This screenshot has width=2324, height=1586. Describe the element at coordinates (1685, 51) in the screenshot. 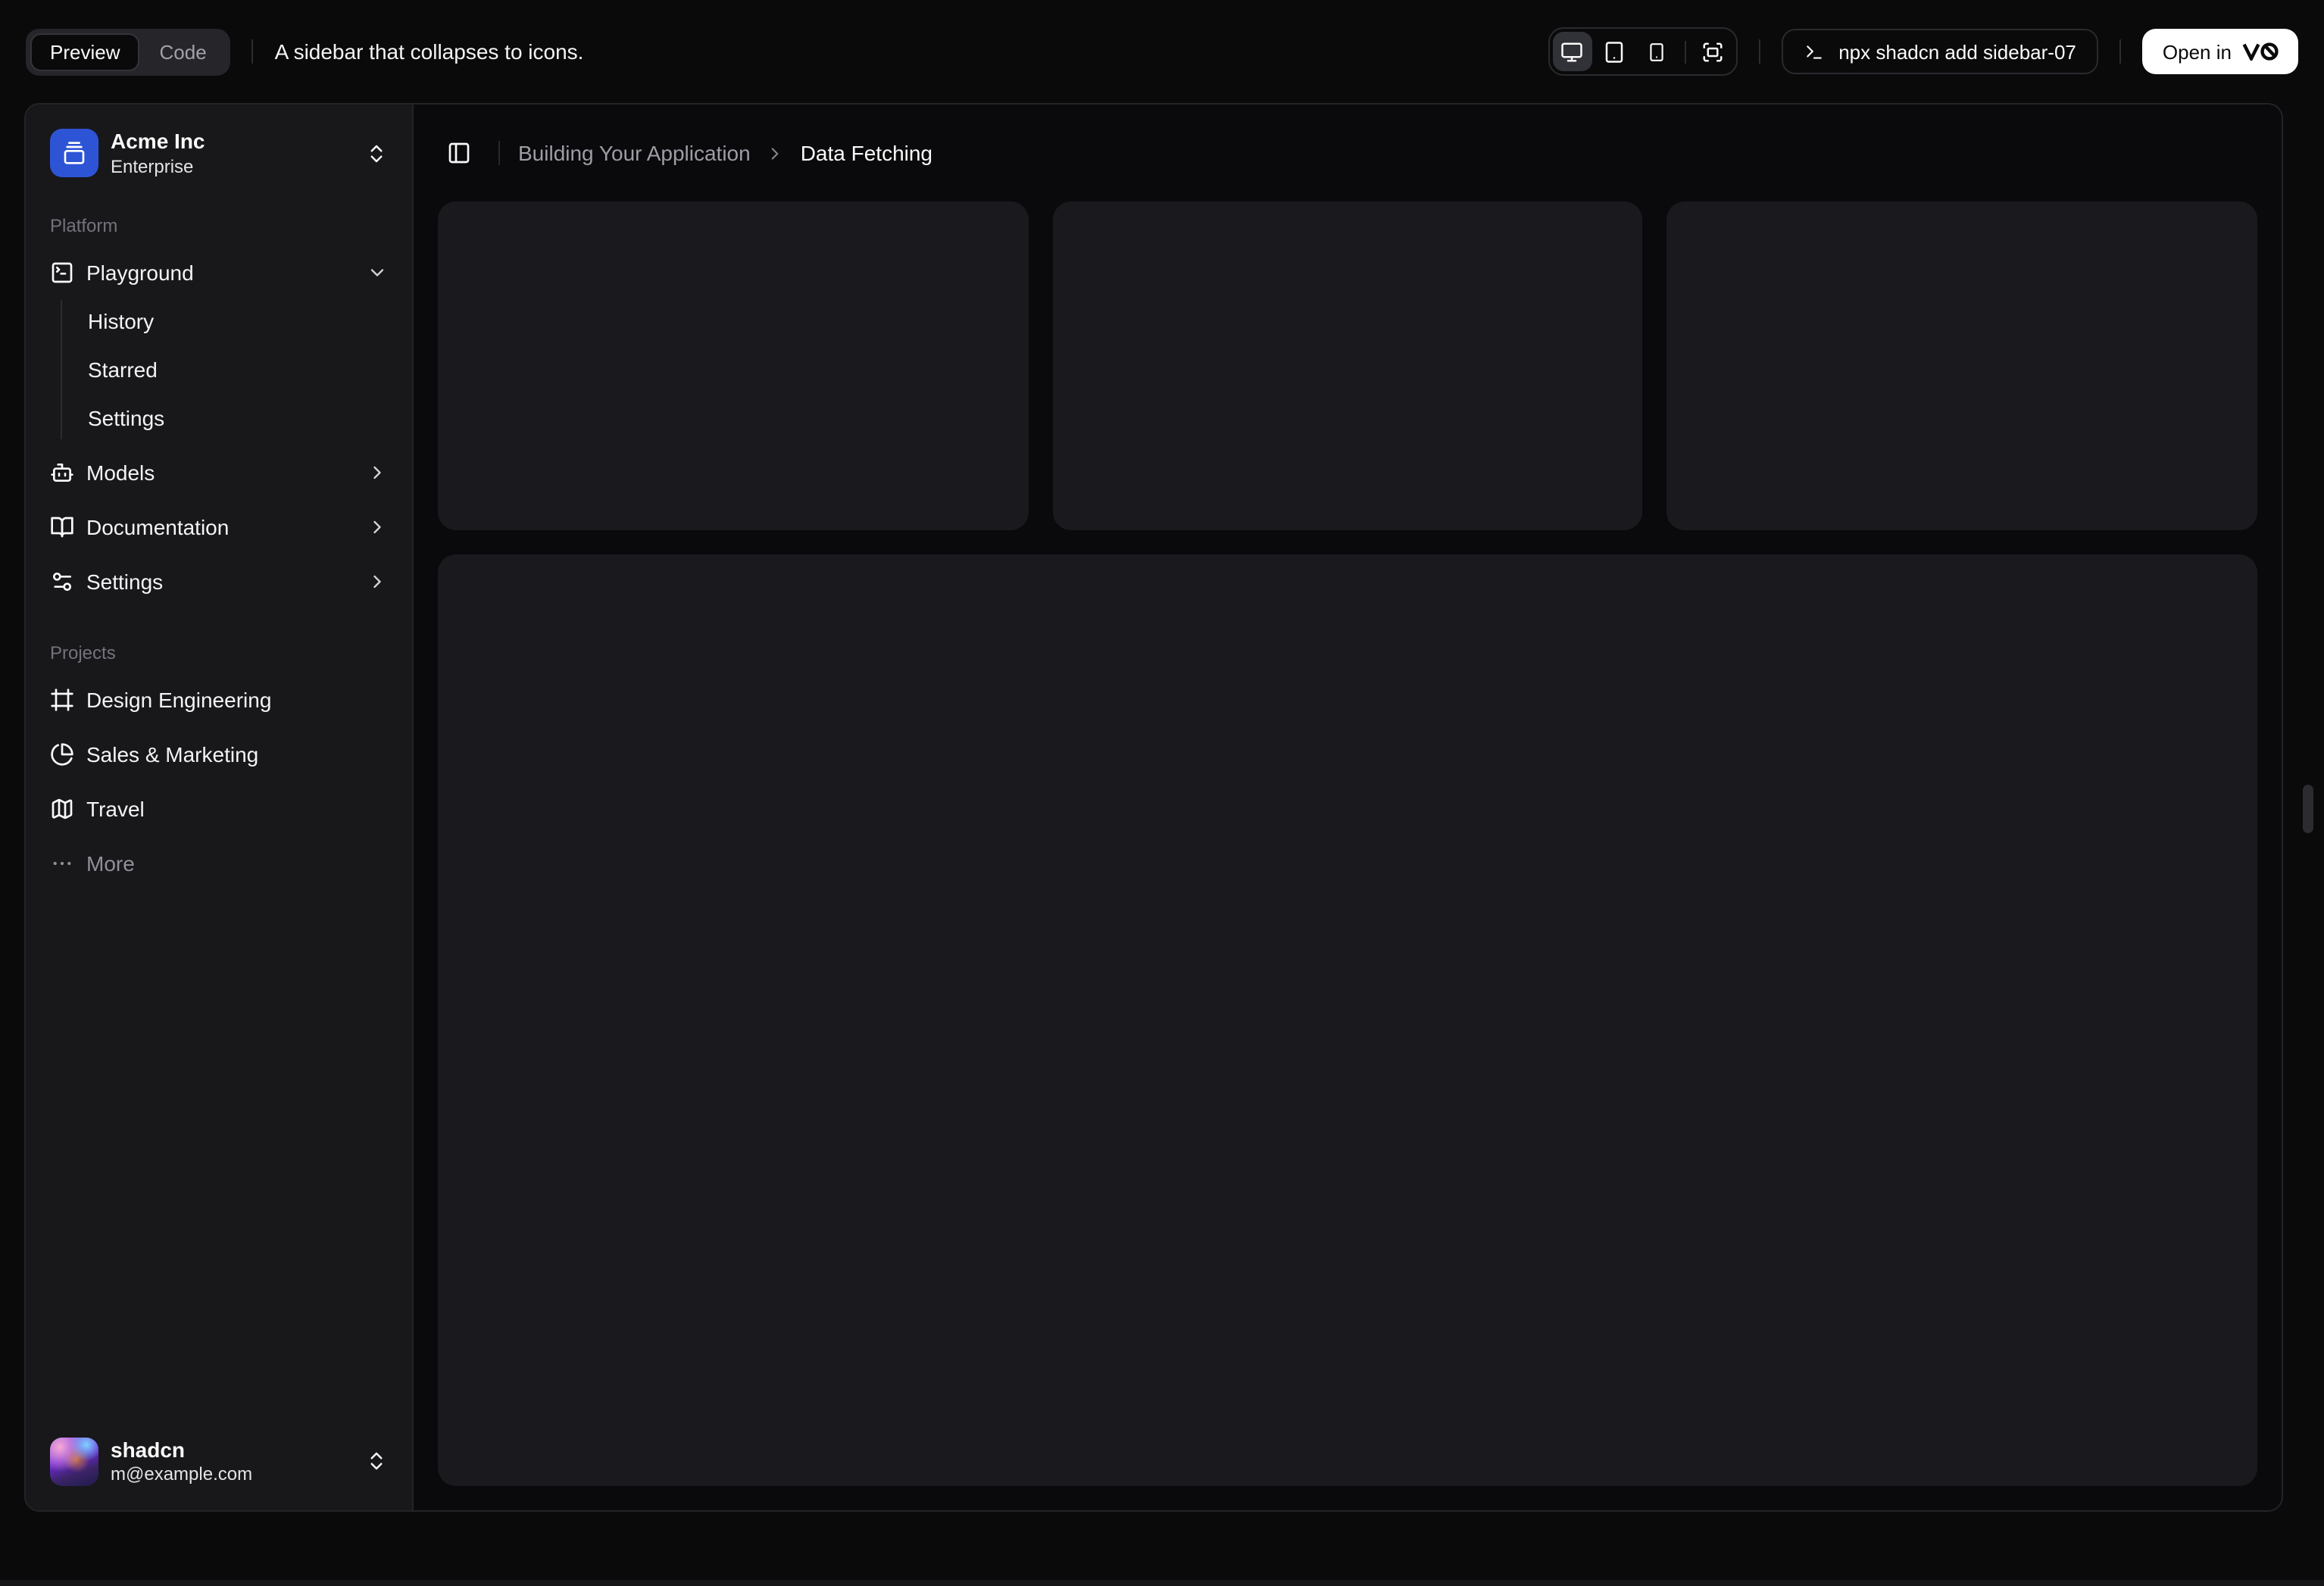

I see `device-group-separator` at that location.